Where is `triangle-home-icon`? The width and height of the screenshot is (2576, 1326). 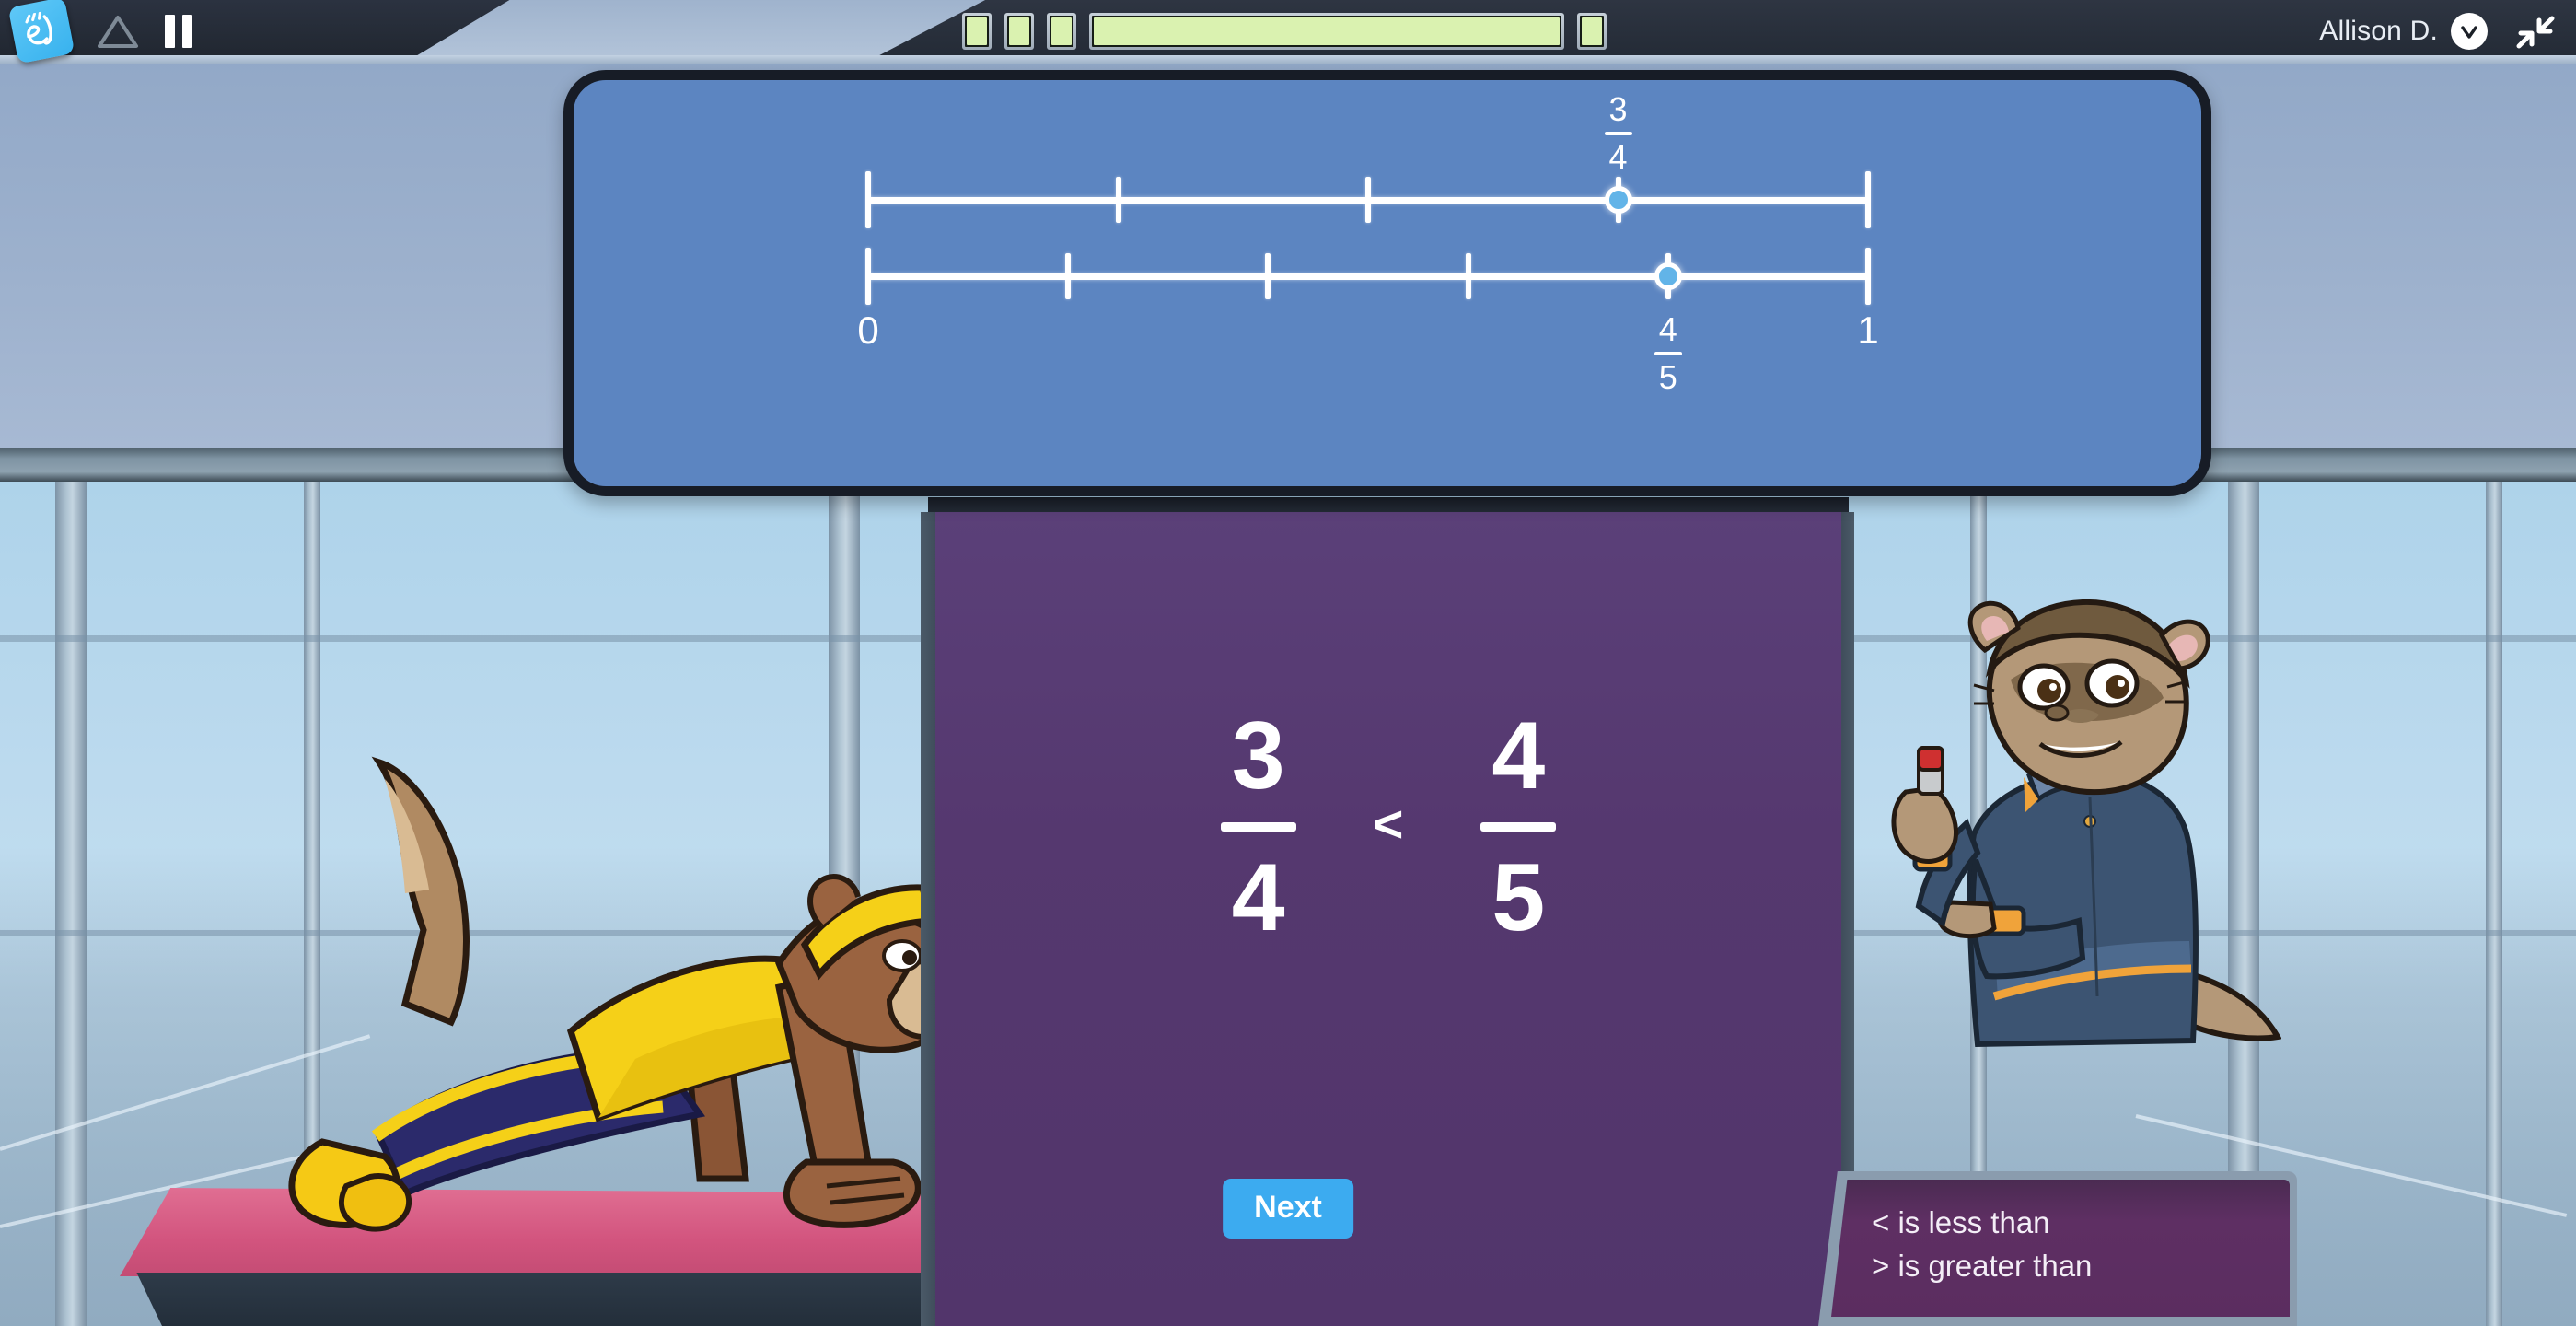 triangle-home-icon is located at coordinates (118, 31).